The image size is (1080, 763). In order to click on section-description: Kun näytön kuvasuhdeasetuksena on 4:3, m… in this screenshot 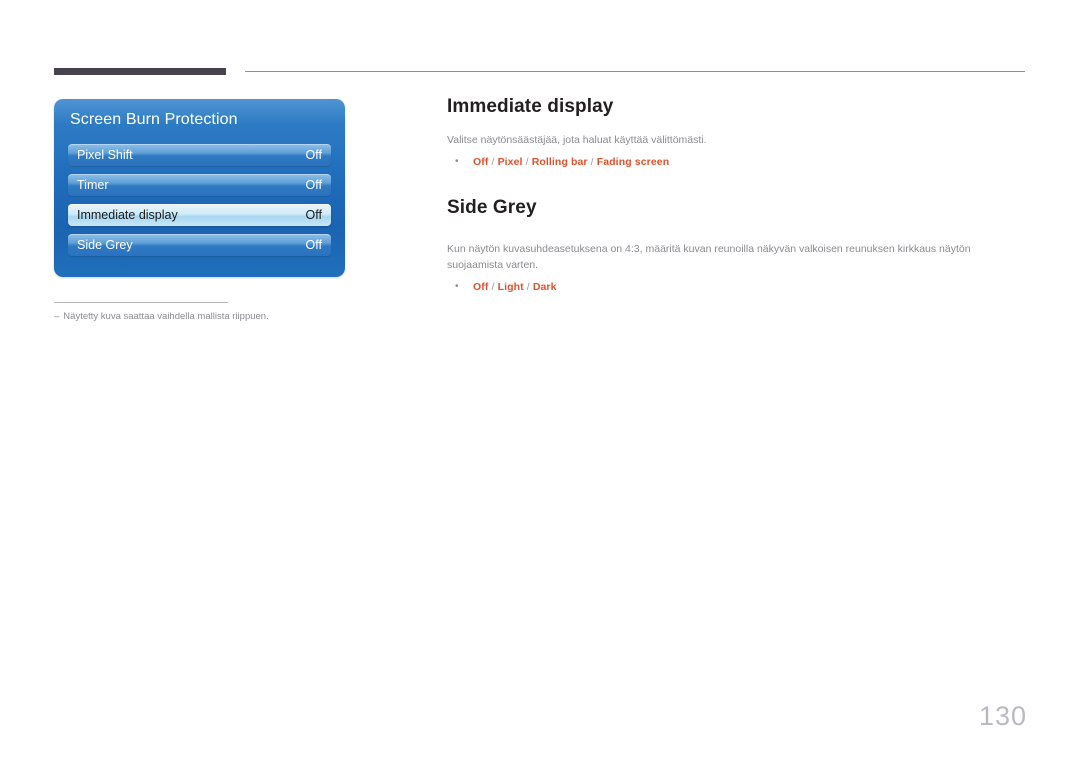, I will do `click(709, 257)`.